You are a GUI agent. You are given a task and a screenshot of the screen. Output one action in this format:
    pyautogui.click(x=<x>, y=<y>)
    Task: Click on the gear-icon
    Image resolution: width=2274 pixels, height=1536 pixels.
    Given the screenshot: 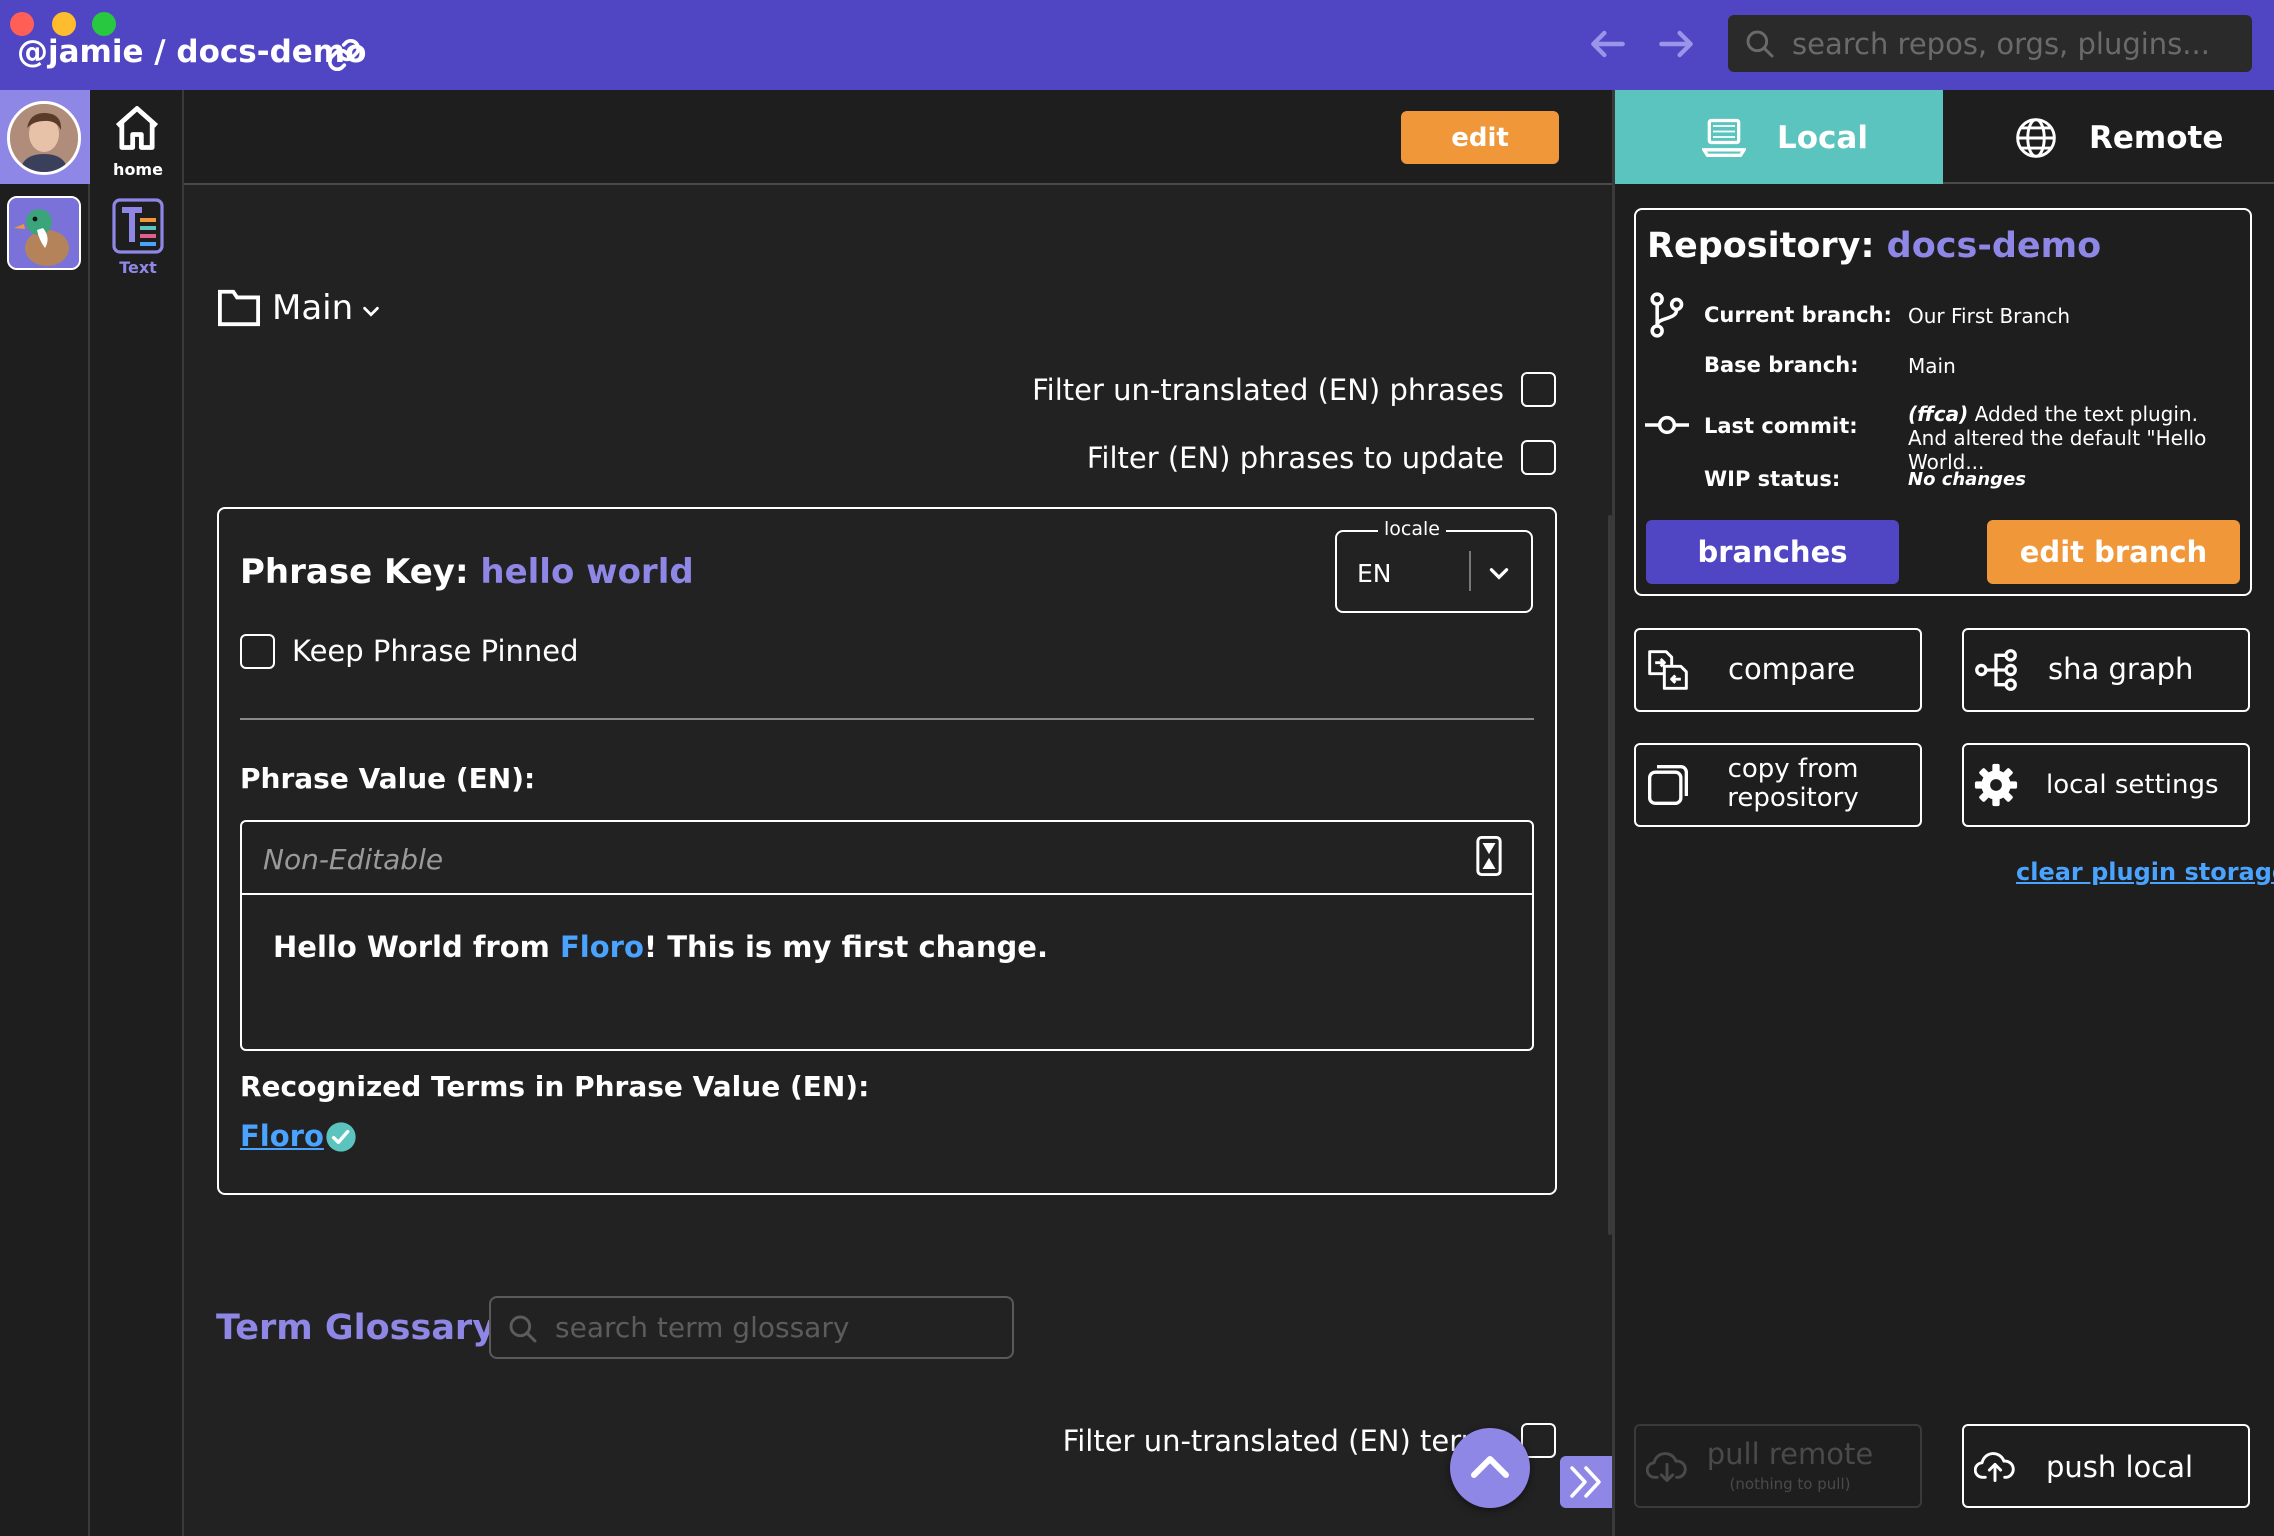 What is the action you would take?
    pyautogui.click(x=1996, y=785)
    